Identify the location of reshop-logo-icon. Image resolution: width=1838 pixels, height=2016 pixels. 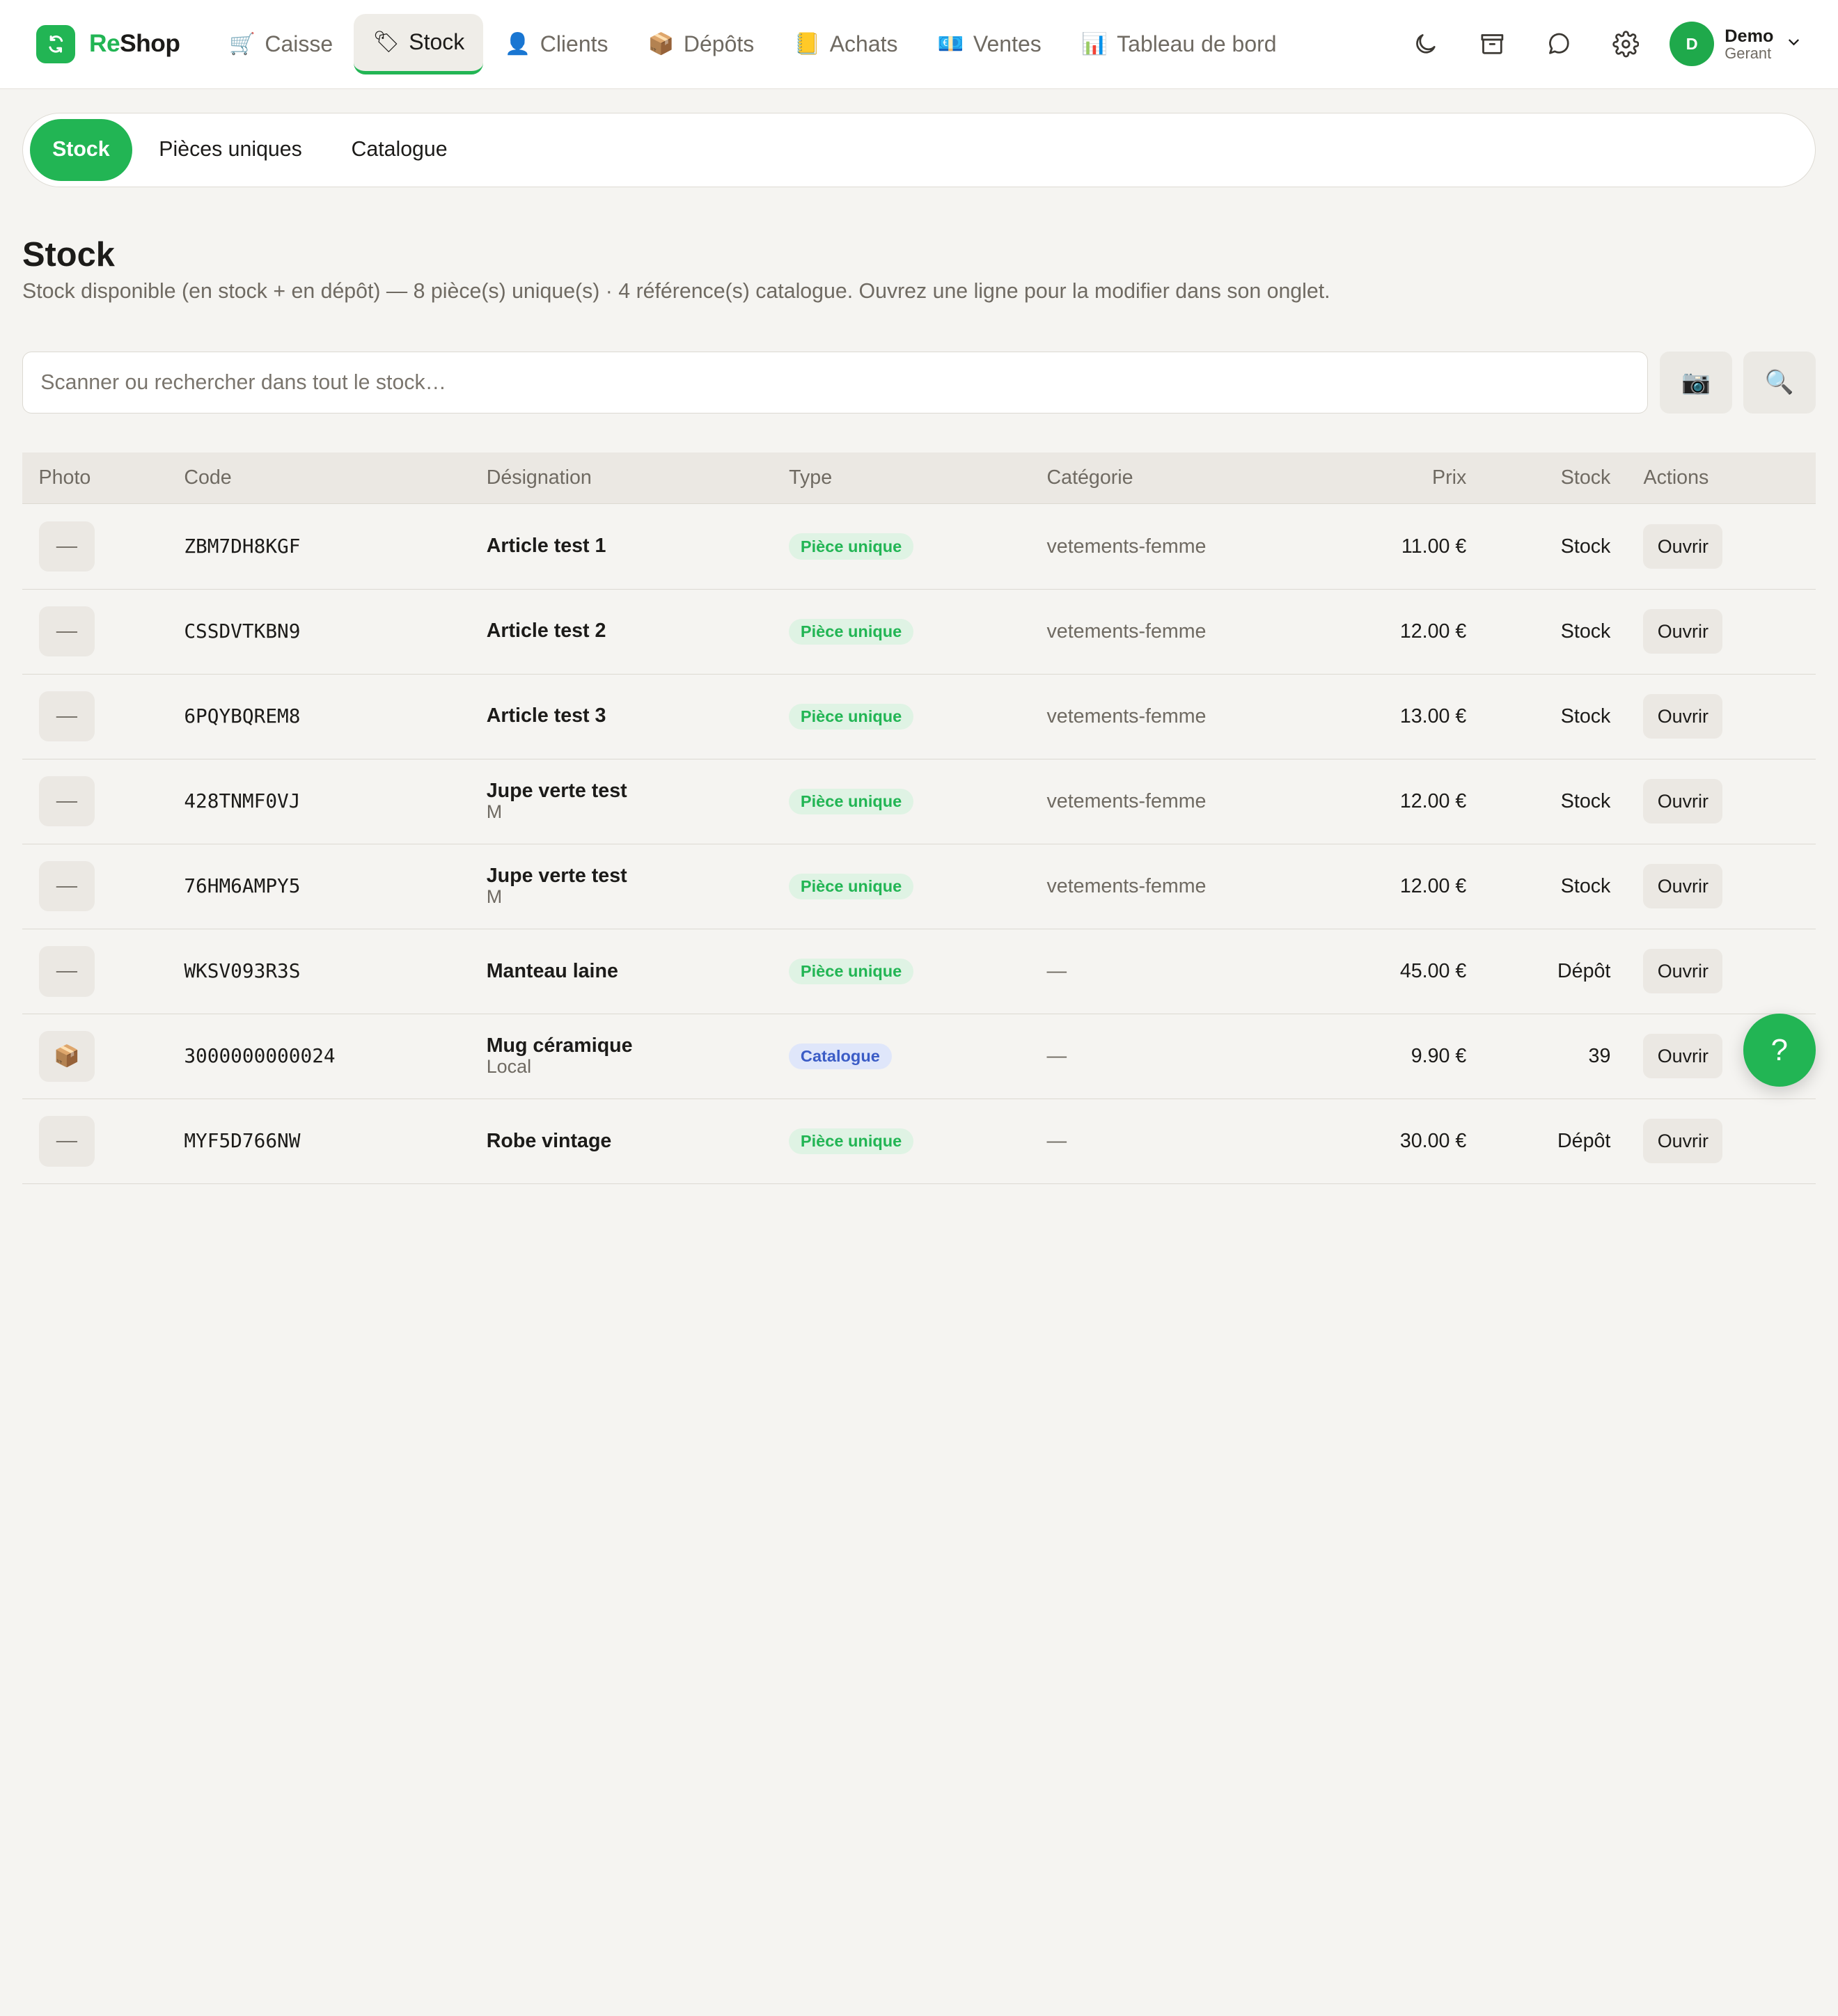
(55, 44).